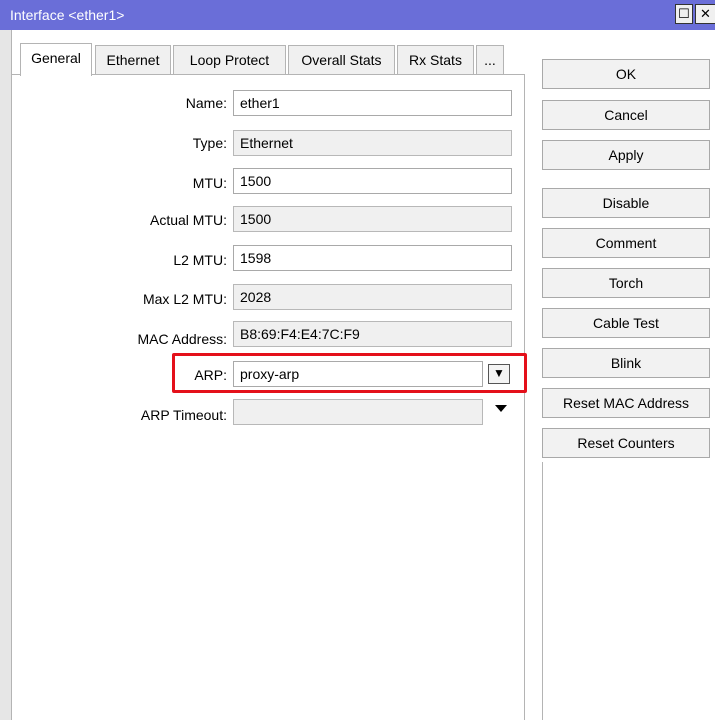 Image resolution: width=715 pixels, height=720 pixels. Describe the element at coordinates (341, 59) in the screenshot. I see `tab-overall-stats: Overall Stats` at that location.